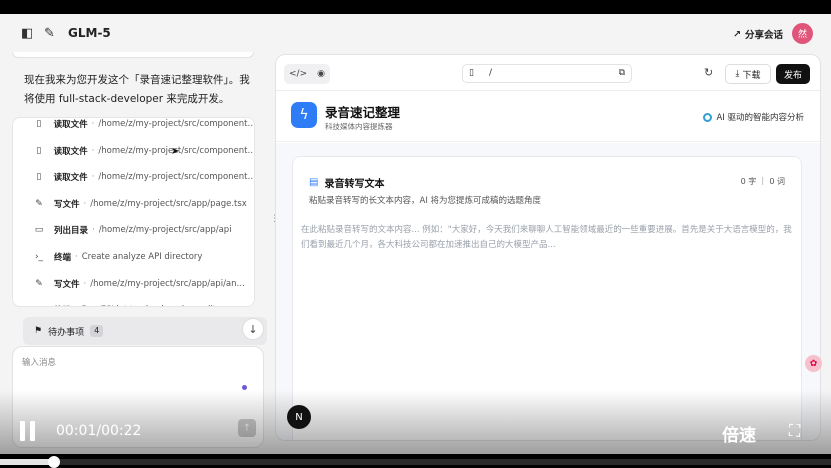 Image resolution: width=831 pixels, height=468 pixels. Describe the element at coordinates (813, 363) in the screenshot. I see `floating-assistant-icon: ✿` at that location.